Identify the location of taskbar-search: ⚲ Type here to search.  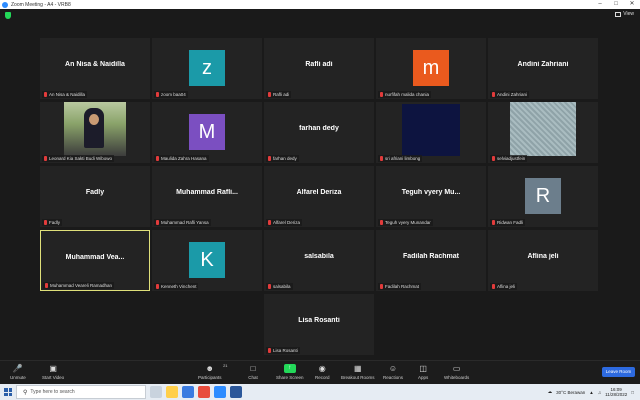
(81, 392).